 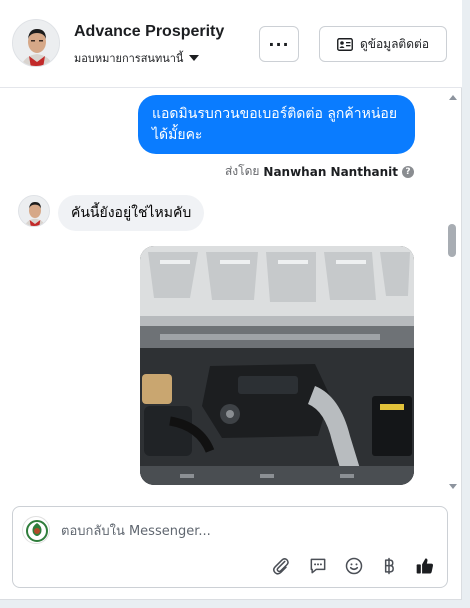 I want to click on scroll-up-arrow, so click(x=453, y=97).